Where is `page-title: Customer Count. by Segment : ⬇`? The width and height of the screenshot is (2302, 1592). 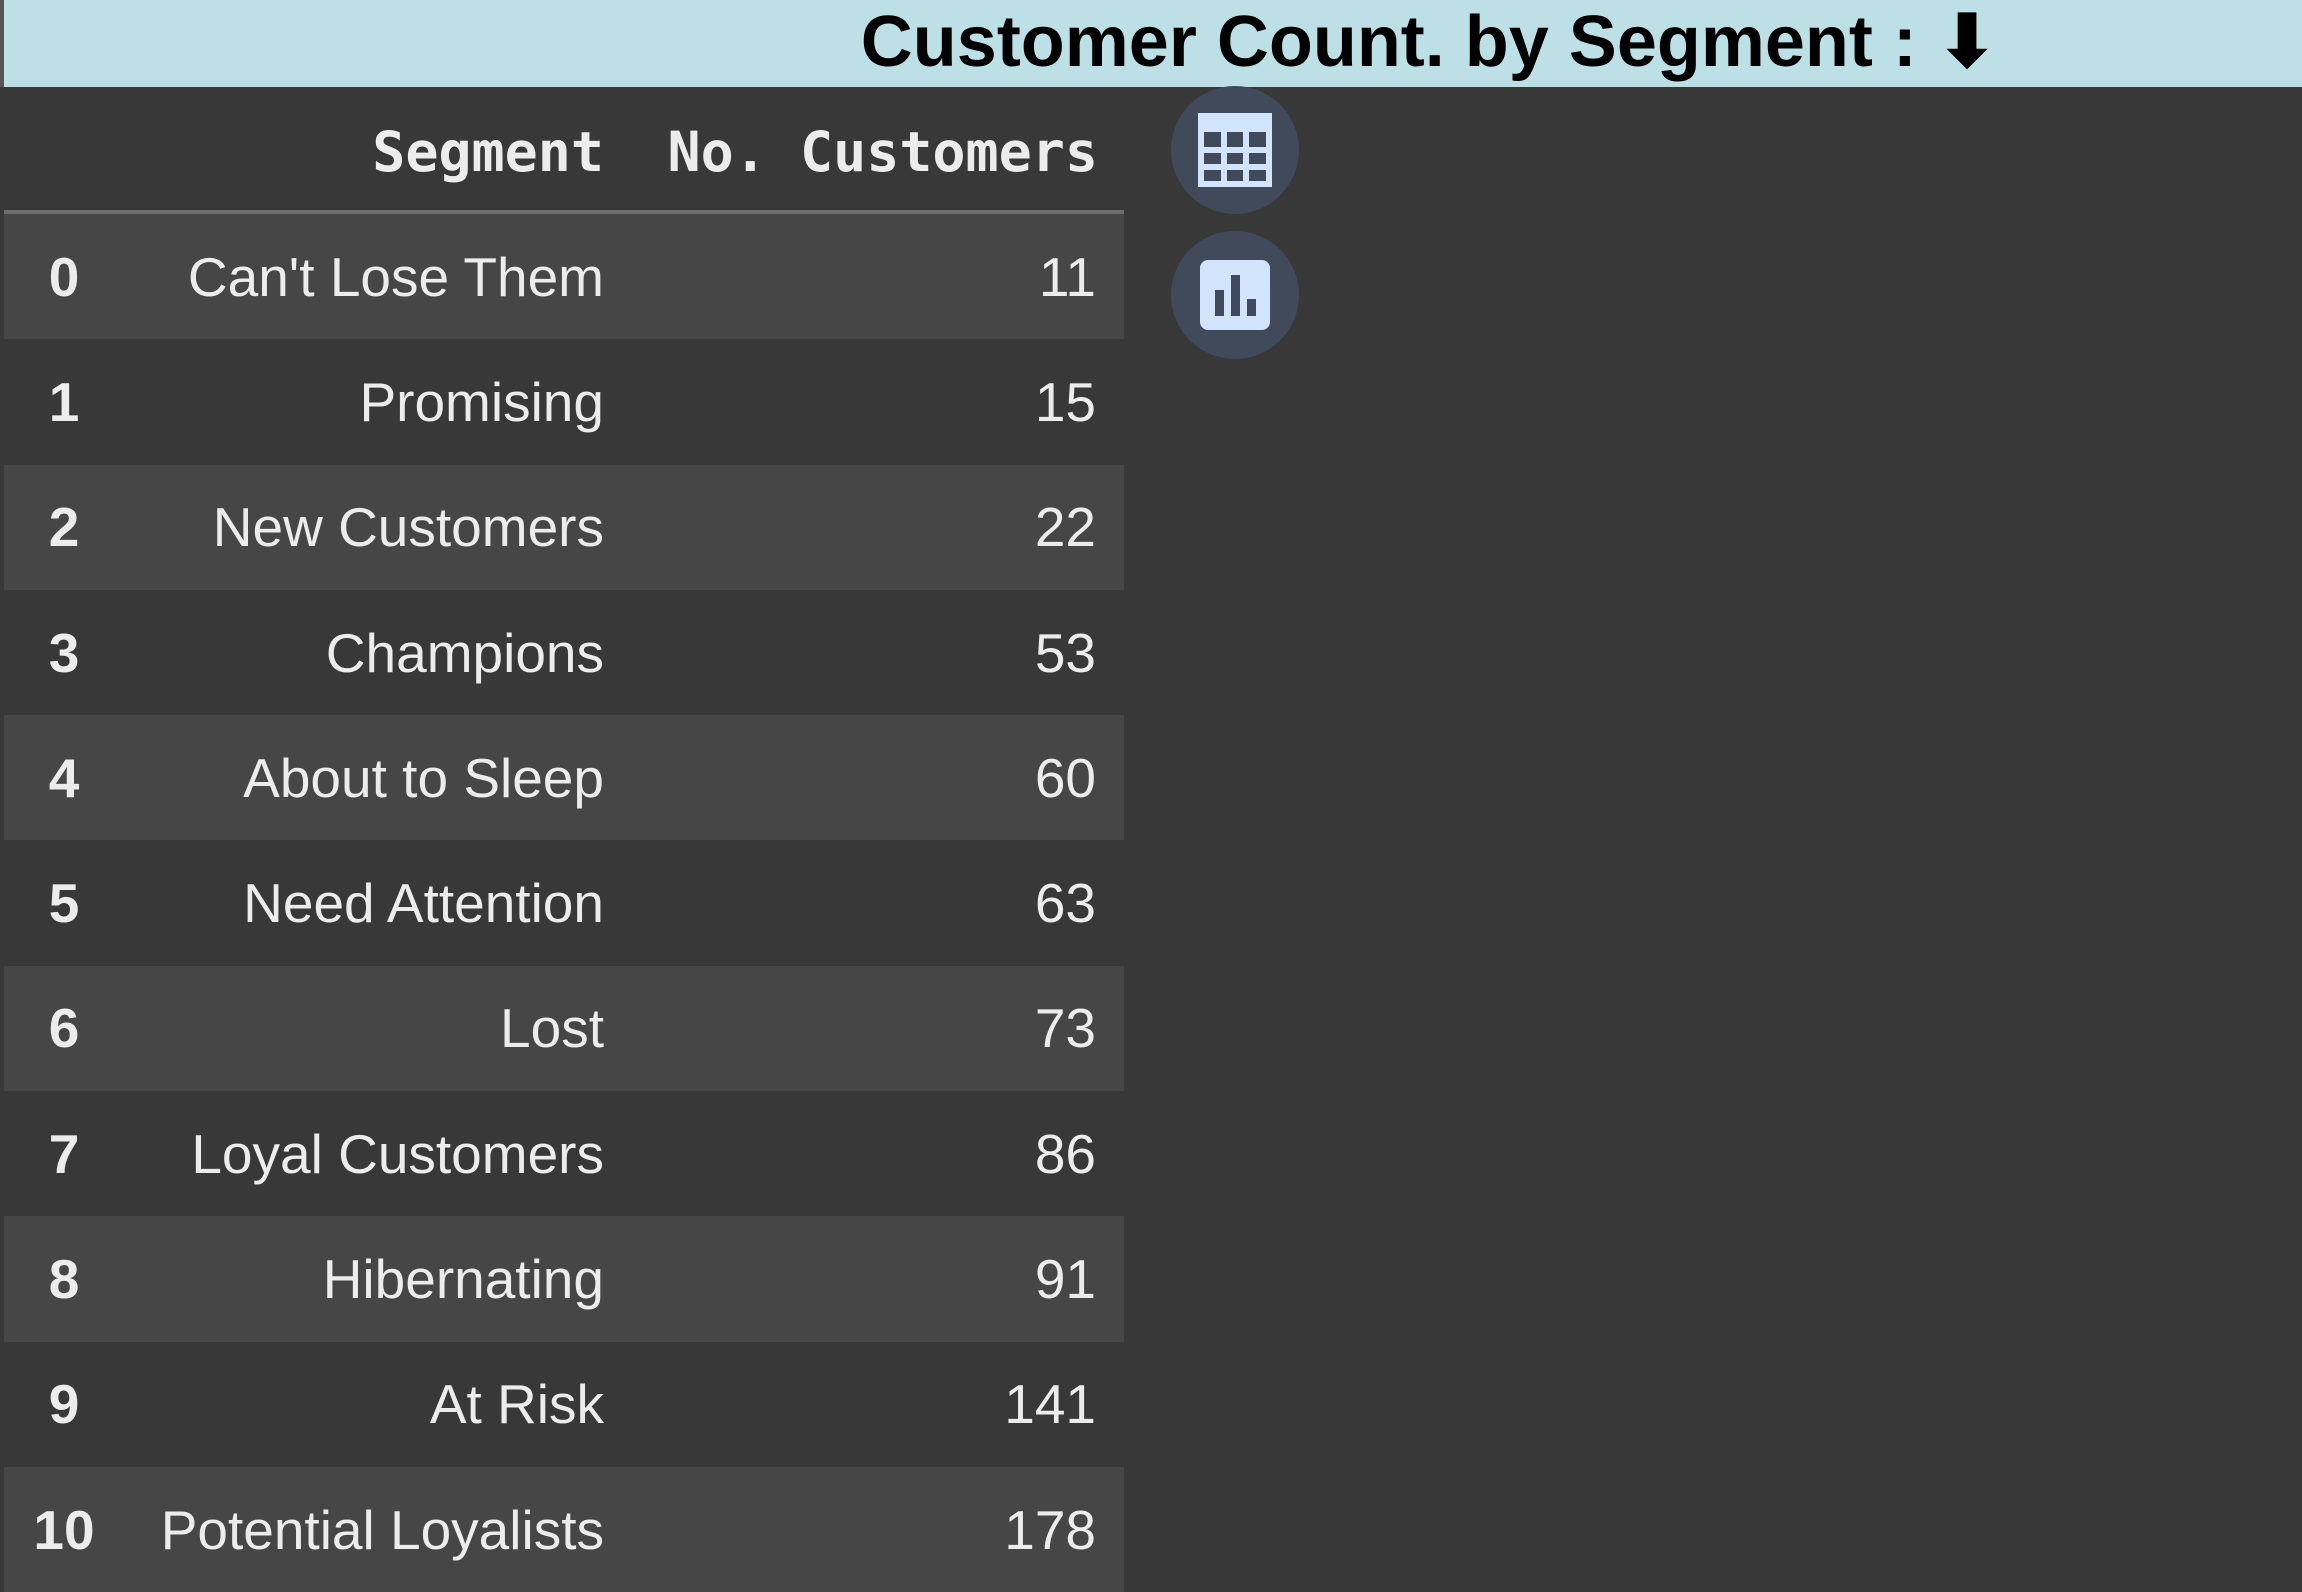
page-title: Customer Count. by Segment : ⬇ is located at coordinates (1429, 42).